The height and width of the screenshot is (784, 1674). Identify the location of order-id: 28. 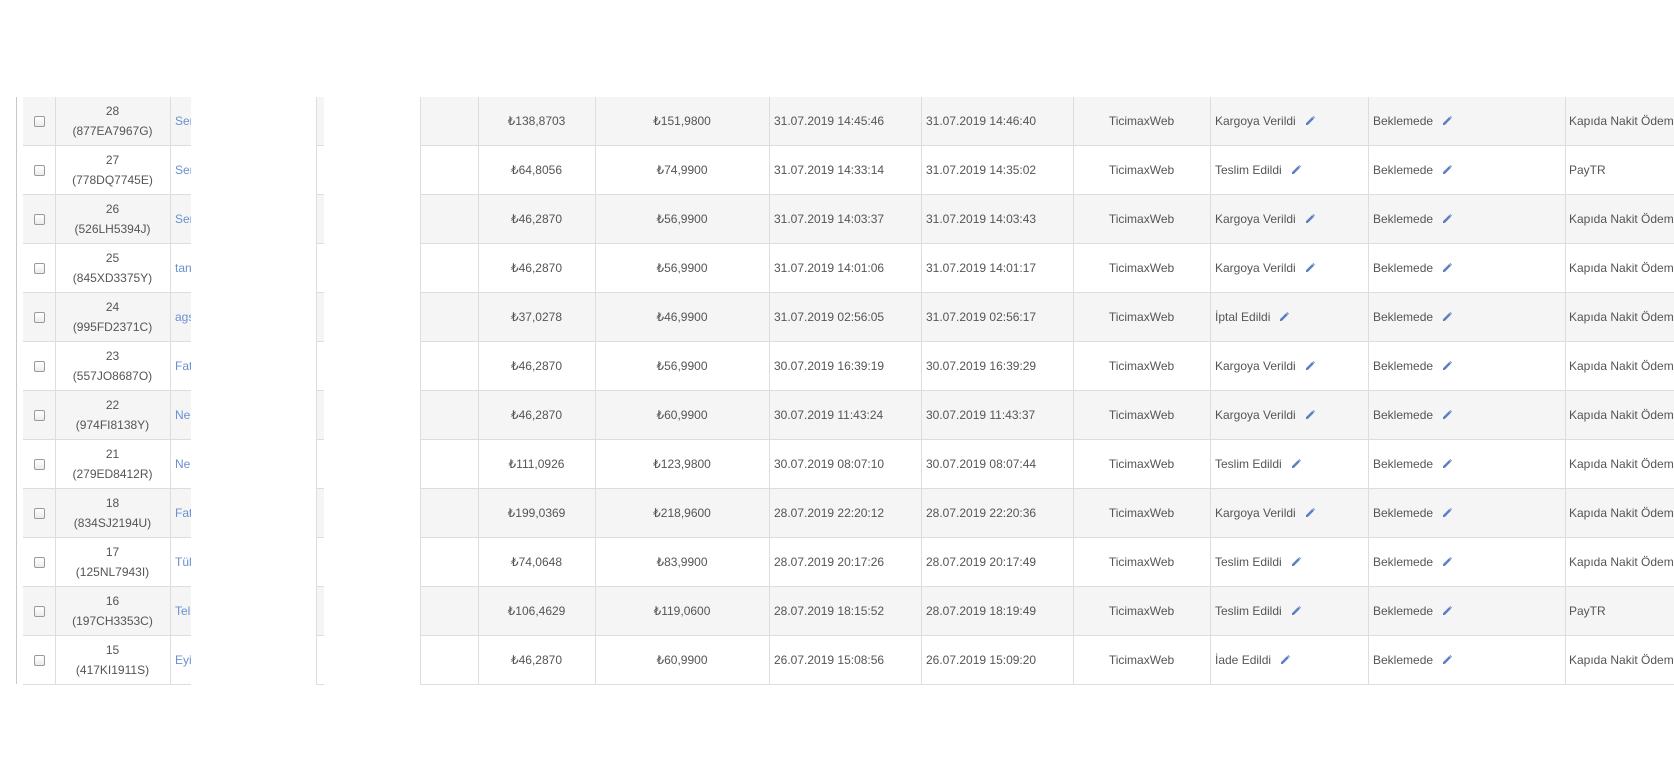
(112, 111).